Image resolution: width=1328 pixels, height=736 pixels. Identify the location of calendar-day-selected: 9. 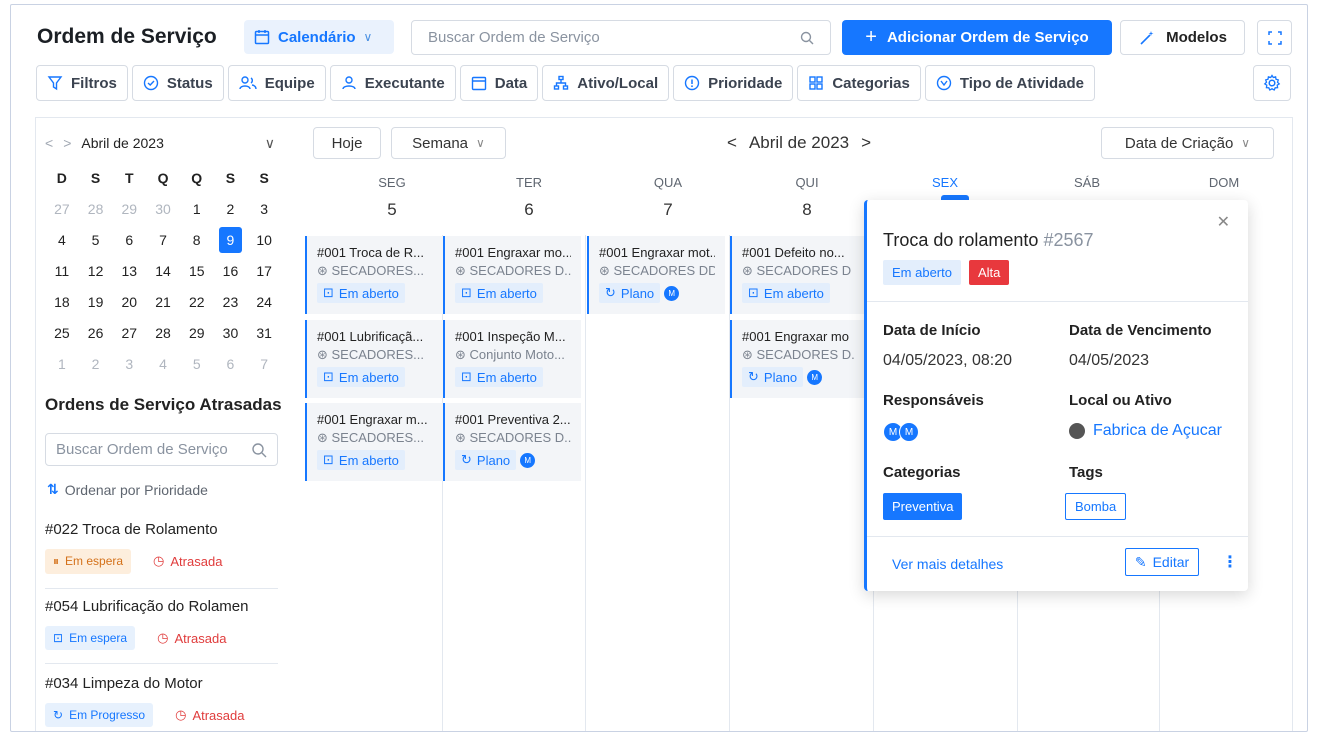
(230, 240).